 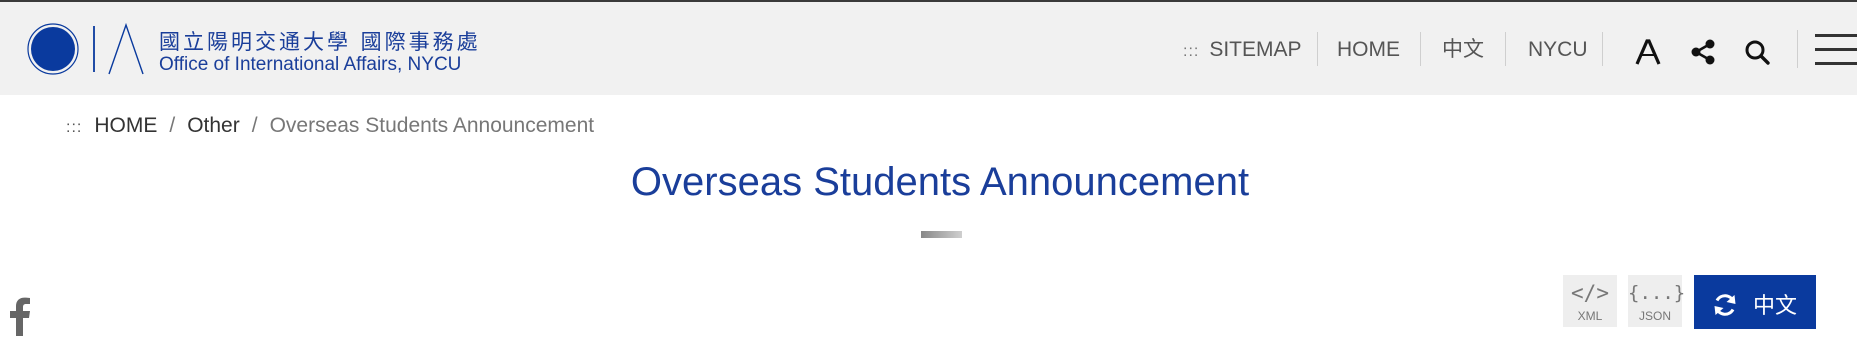 I want to click on xml-label: XML, so click(x=1590, y=316).